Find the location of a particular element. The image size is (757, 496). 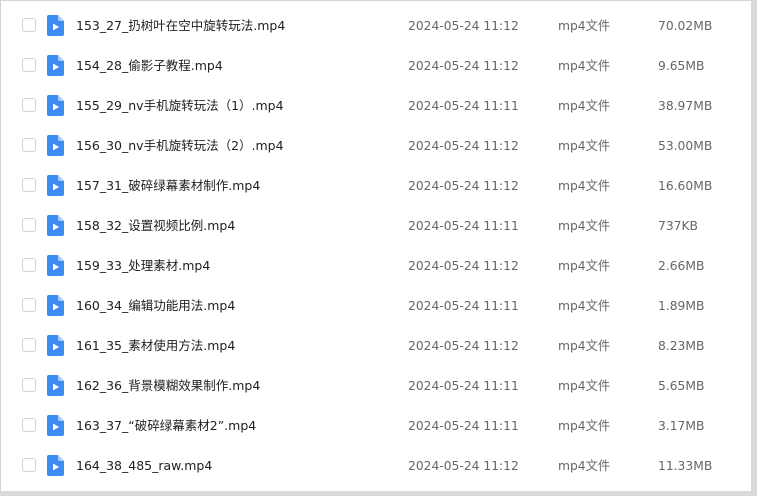

file-size: 9.65MB is located at coordinates (681, 66).